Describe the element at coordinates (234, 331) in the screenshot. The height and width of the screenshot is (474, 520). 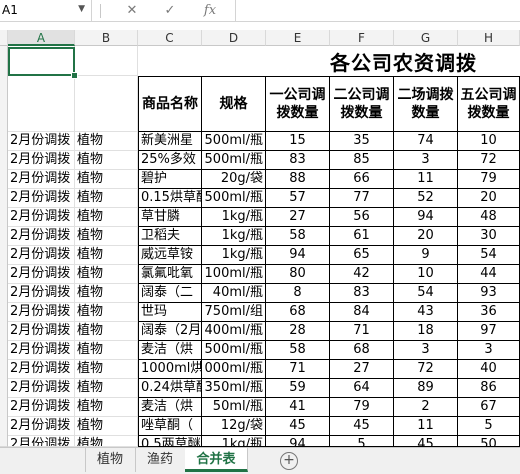
I see `spec-cell: 400ml/瓶` at that location.